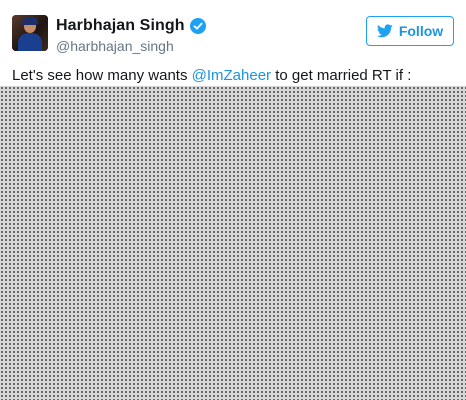  Describe the element at coordinates (233, 36) in the screenshot. I see `tweet-header: Harbhajan Singh @harbhajan_singh Follow` at that location.